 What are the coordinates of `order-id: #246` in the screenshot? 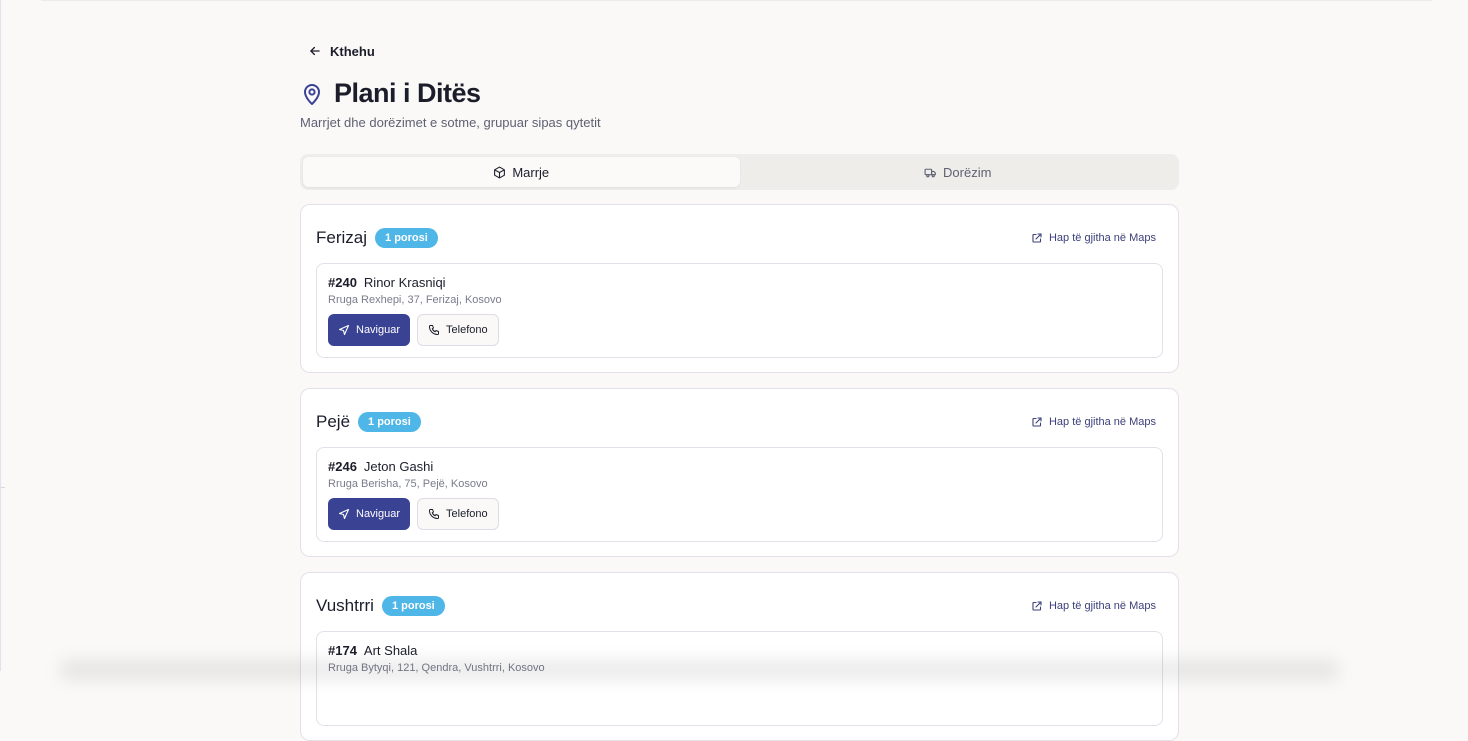 It's located at (342, 466).